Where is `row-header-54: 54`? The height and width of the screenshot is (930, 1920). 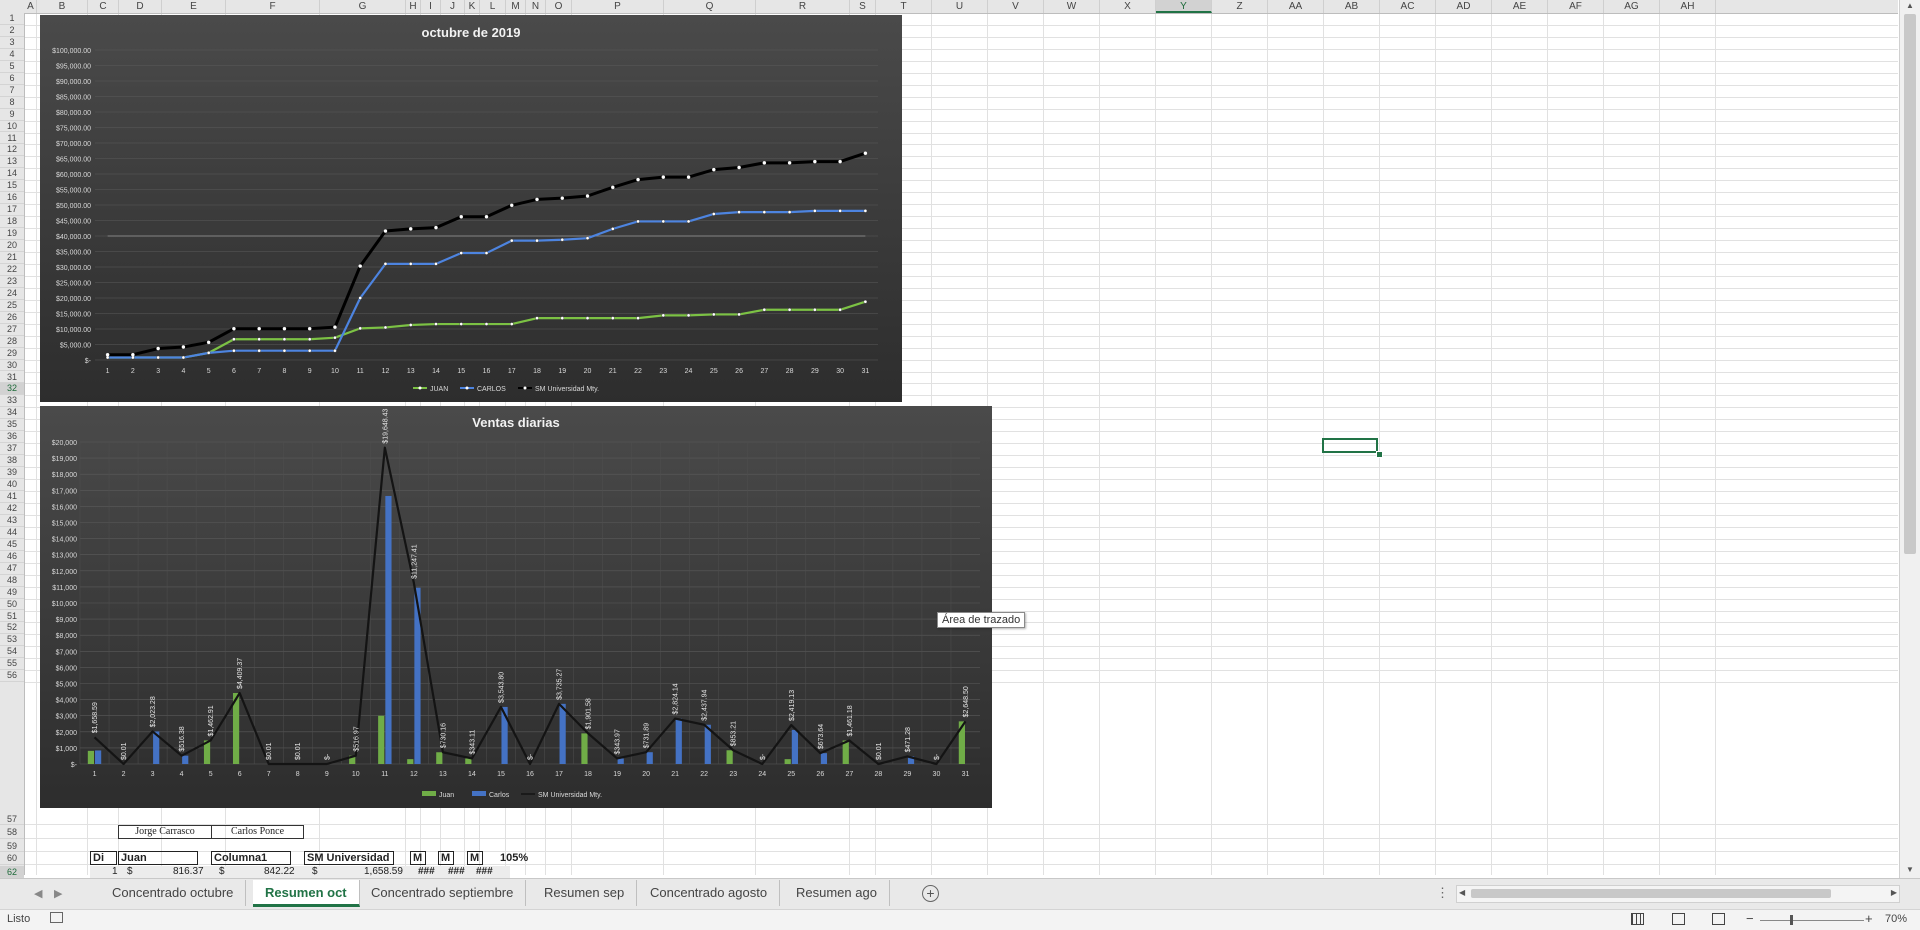
row-header-54: 54 is located at coordinates (12, 652).